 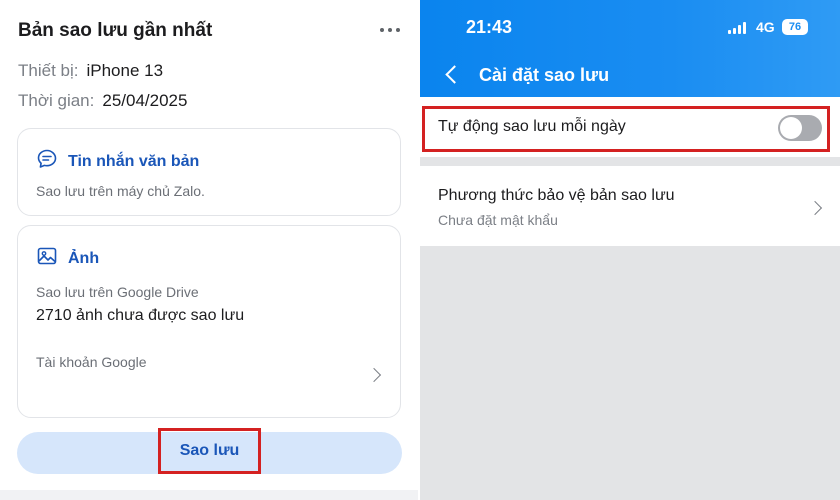 I want to click on time-value: 25/04/2025, so click(x=145, y=100).